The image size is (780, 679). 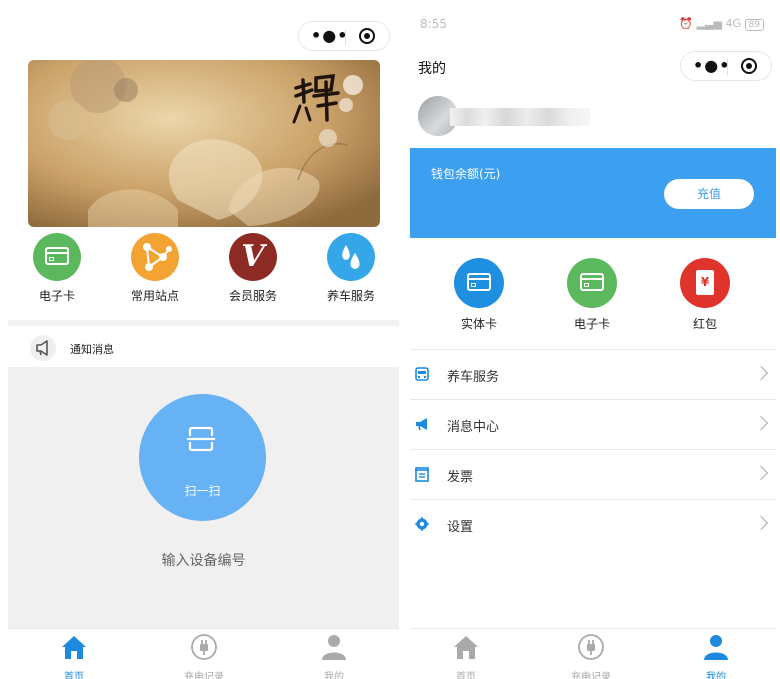 What do you see at coordinates (56, 296) in the screenshot?
I see `quick-item-label: 电子卡` at bounding box center [56, 296].